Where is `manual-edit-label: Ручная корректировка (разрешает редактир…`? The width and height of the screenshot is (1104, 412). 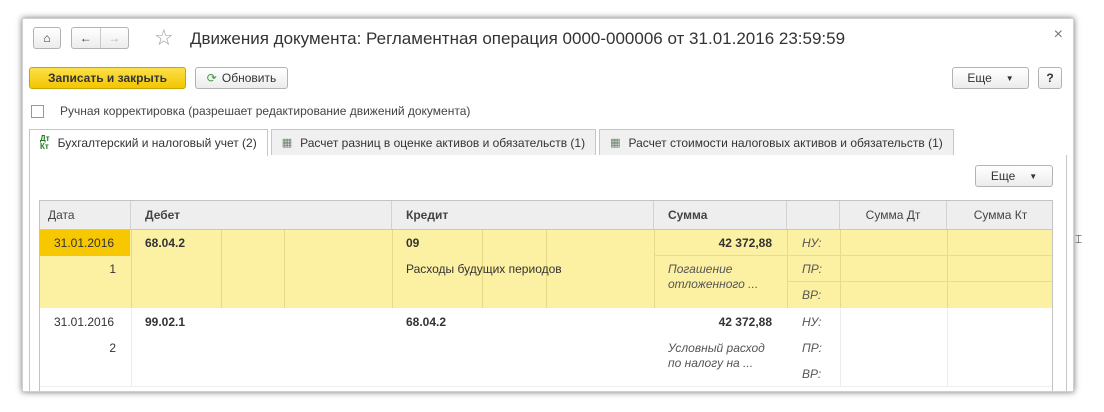
manual-edit-label: Ручная корректировка (разрешает редактир… is located at coordinates (265, 111).